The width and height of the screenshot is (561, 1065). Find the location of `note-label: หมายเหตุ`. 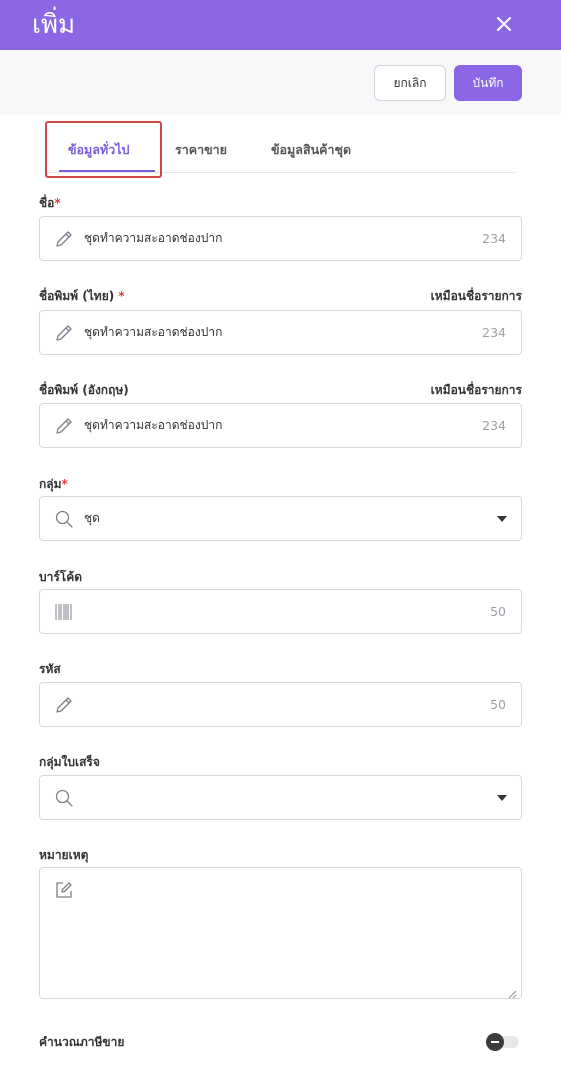

note-label: หมายเหตุ is located at coordinates (64, 855).